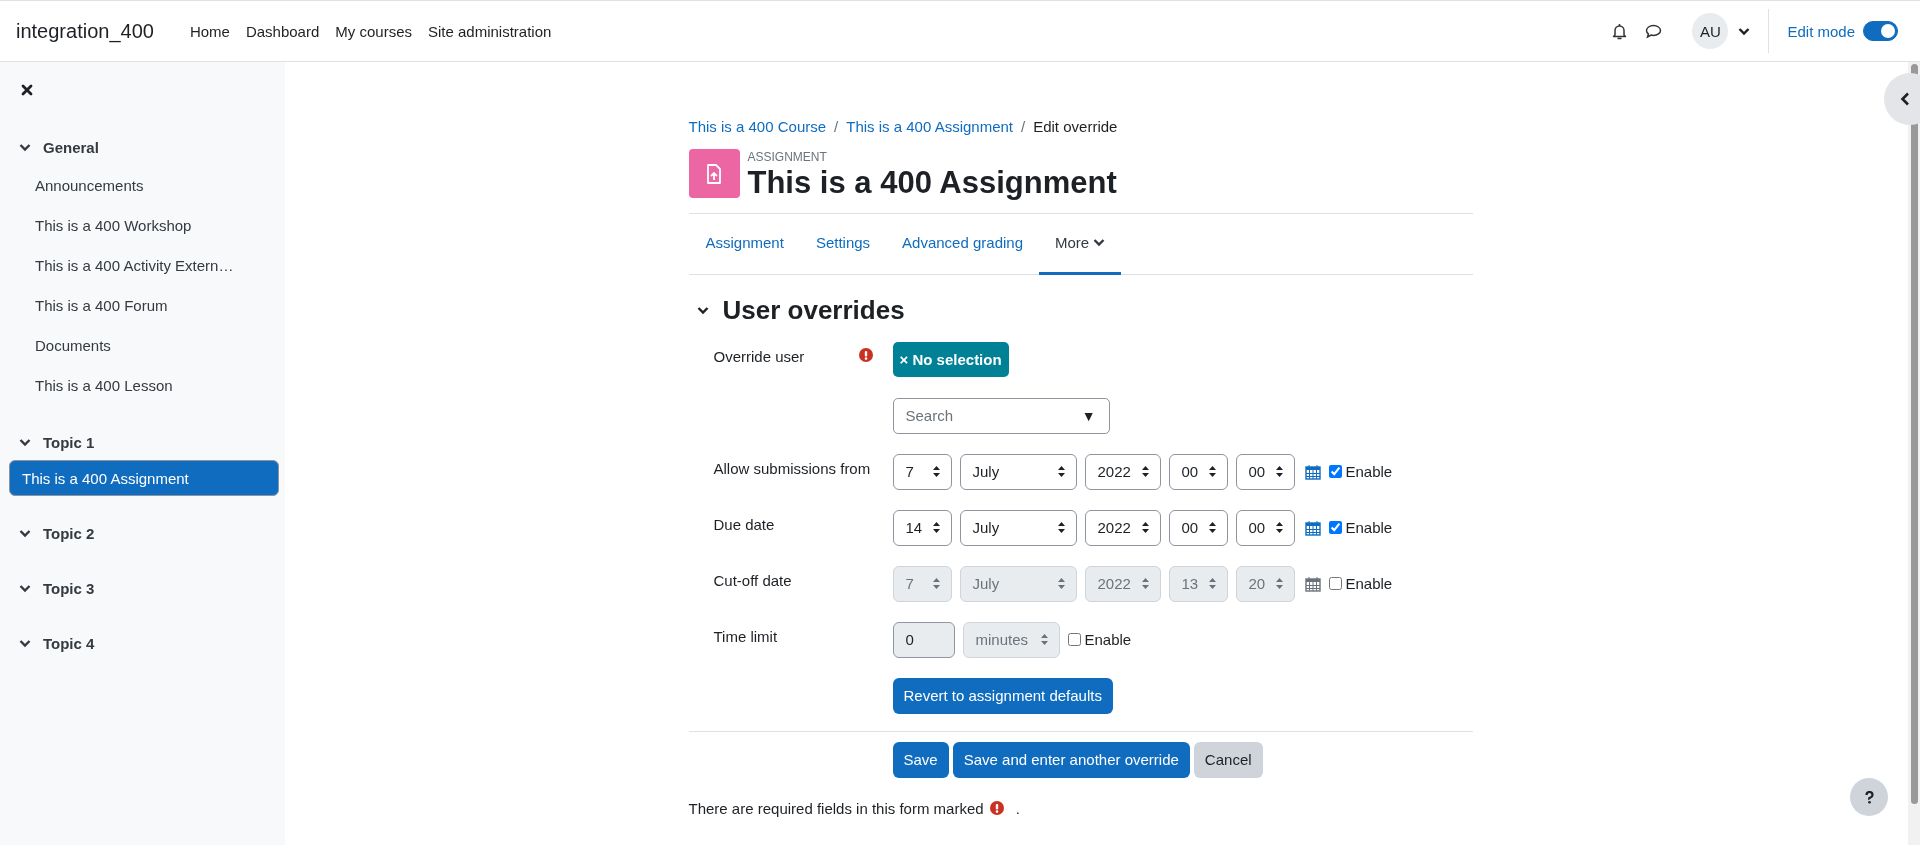 The image size is (1920, 845). I want to click on breadcrumb-link: This is a 400 Course, so click(757, 126).